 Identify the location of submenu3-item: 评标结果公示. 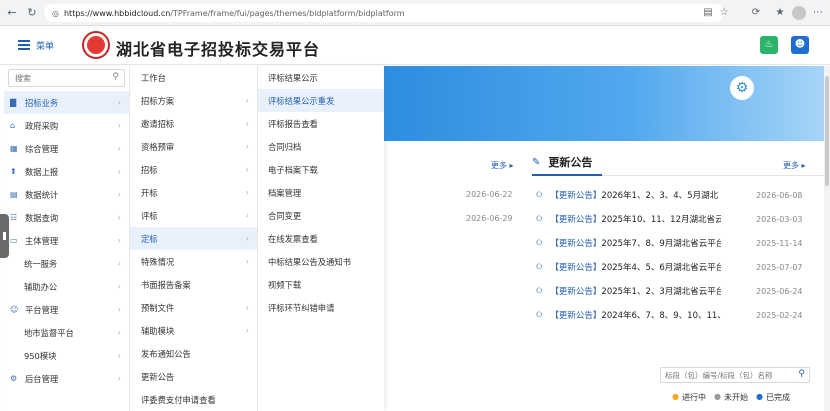
(321, 77).